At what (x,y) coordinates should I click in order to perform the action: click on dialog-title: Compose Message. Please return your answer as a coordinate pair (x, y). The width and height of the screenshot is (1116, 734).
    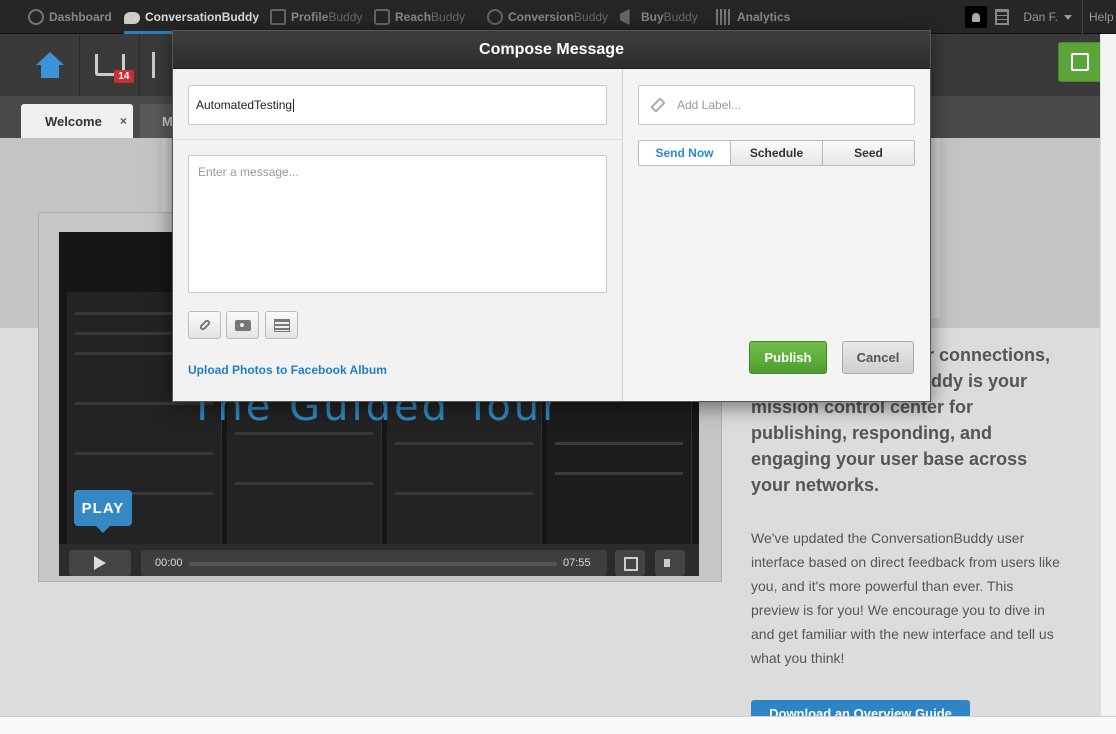
    Looking at the image, I should click on (551, 50).